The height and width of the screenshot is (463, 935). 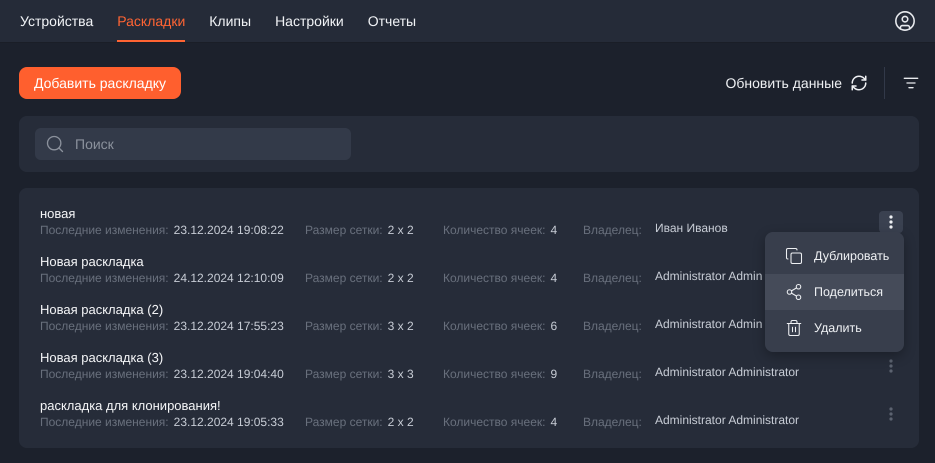 What do you see at coordinates (834, 328) in the screenshot?
I see `menu-item: Удалить` at bounding box center [834, 328].